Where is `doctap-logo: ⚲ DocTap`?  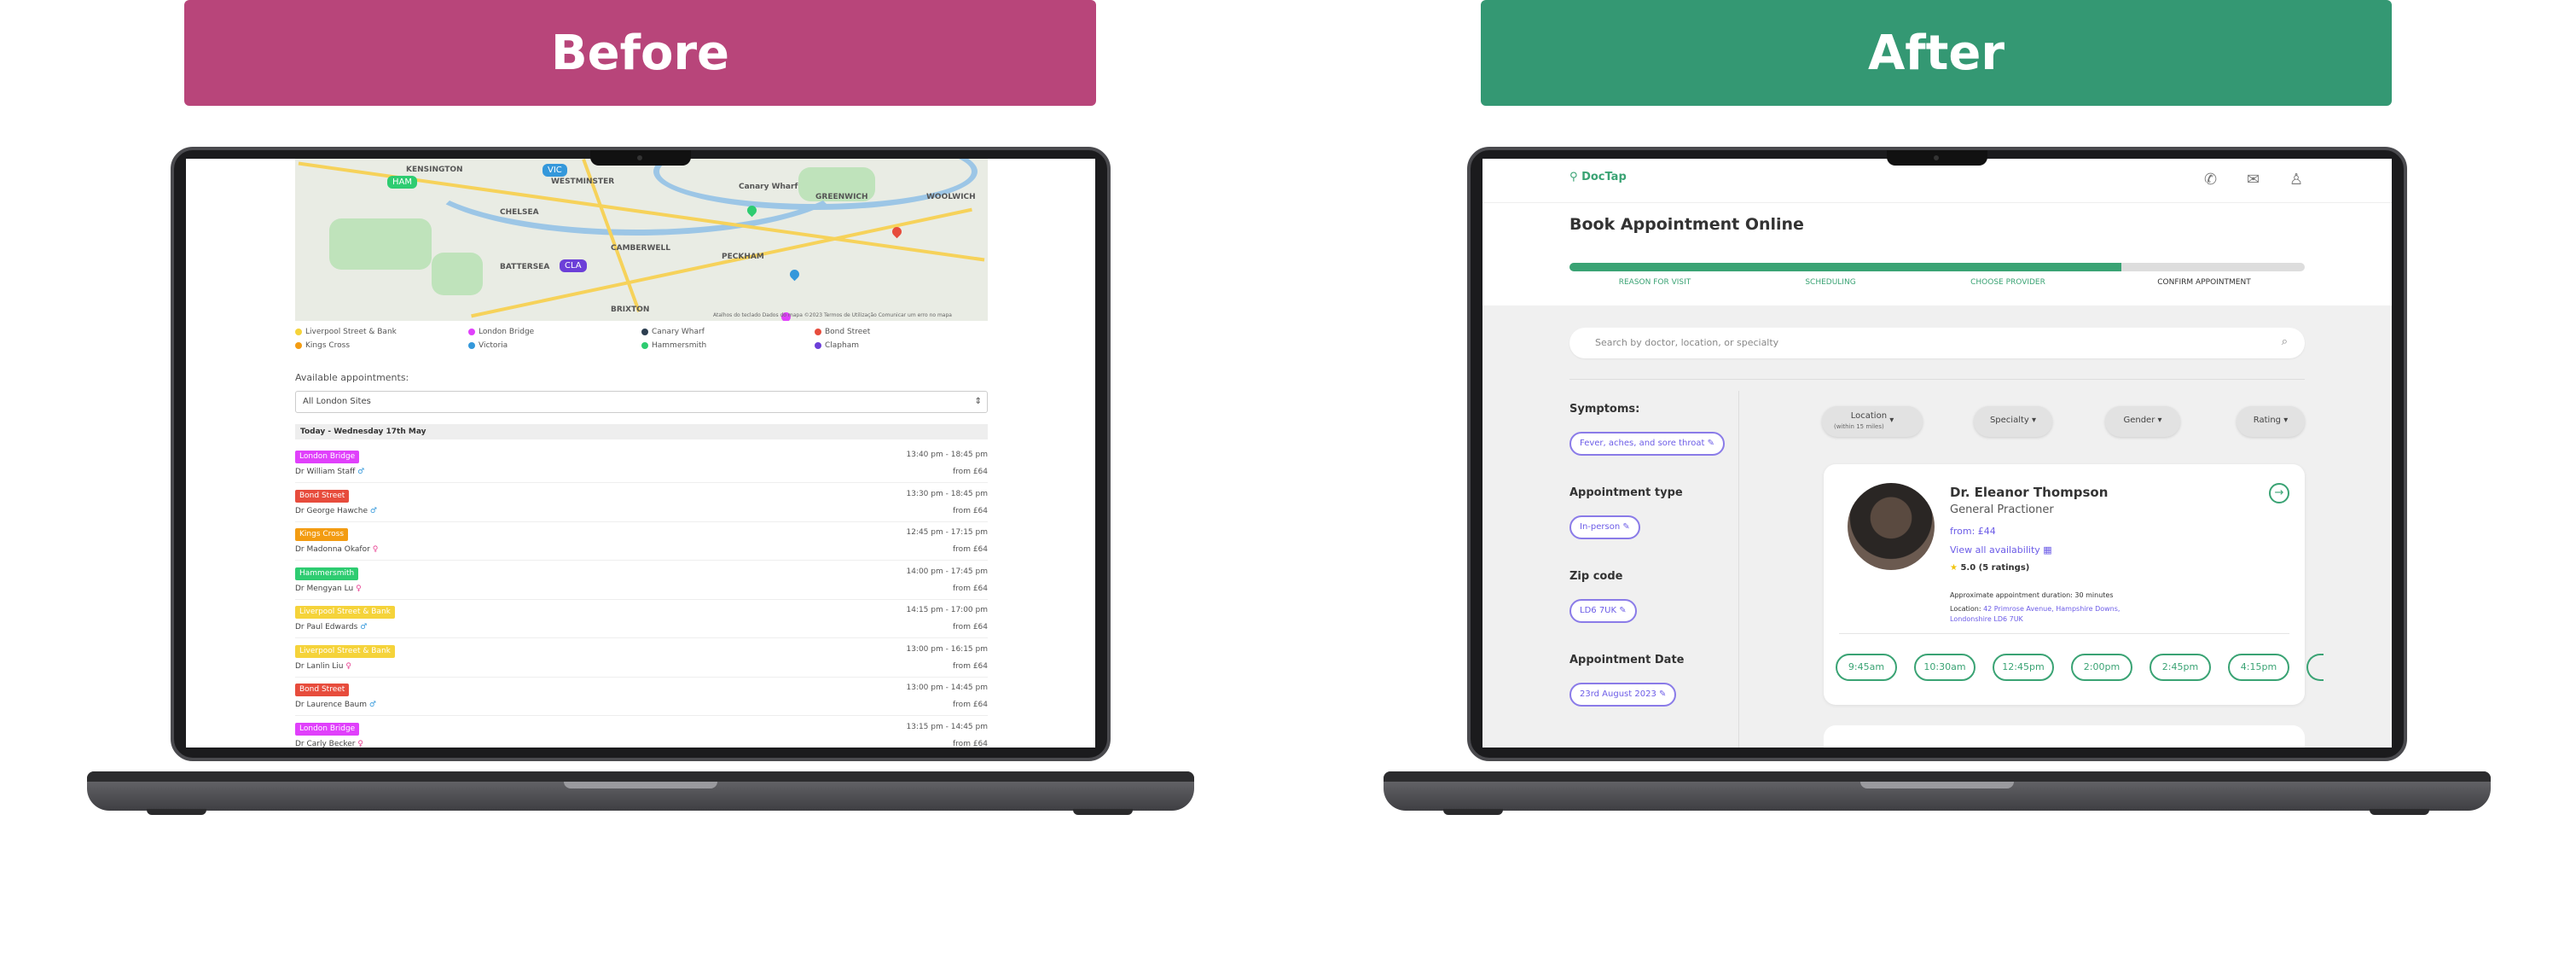
doctap-logo: ⚲ DocTap is located at coordinates (1598, 177).